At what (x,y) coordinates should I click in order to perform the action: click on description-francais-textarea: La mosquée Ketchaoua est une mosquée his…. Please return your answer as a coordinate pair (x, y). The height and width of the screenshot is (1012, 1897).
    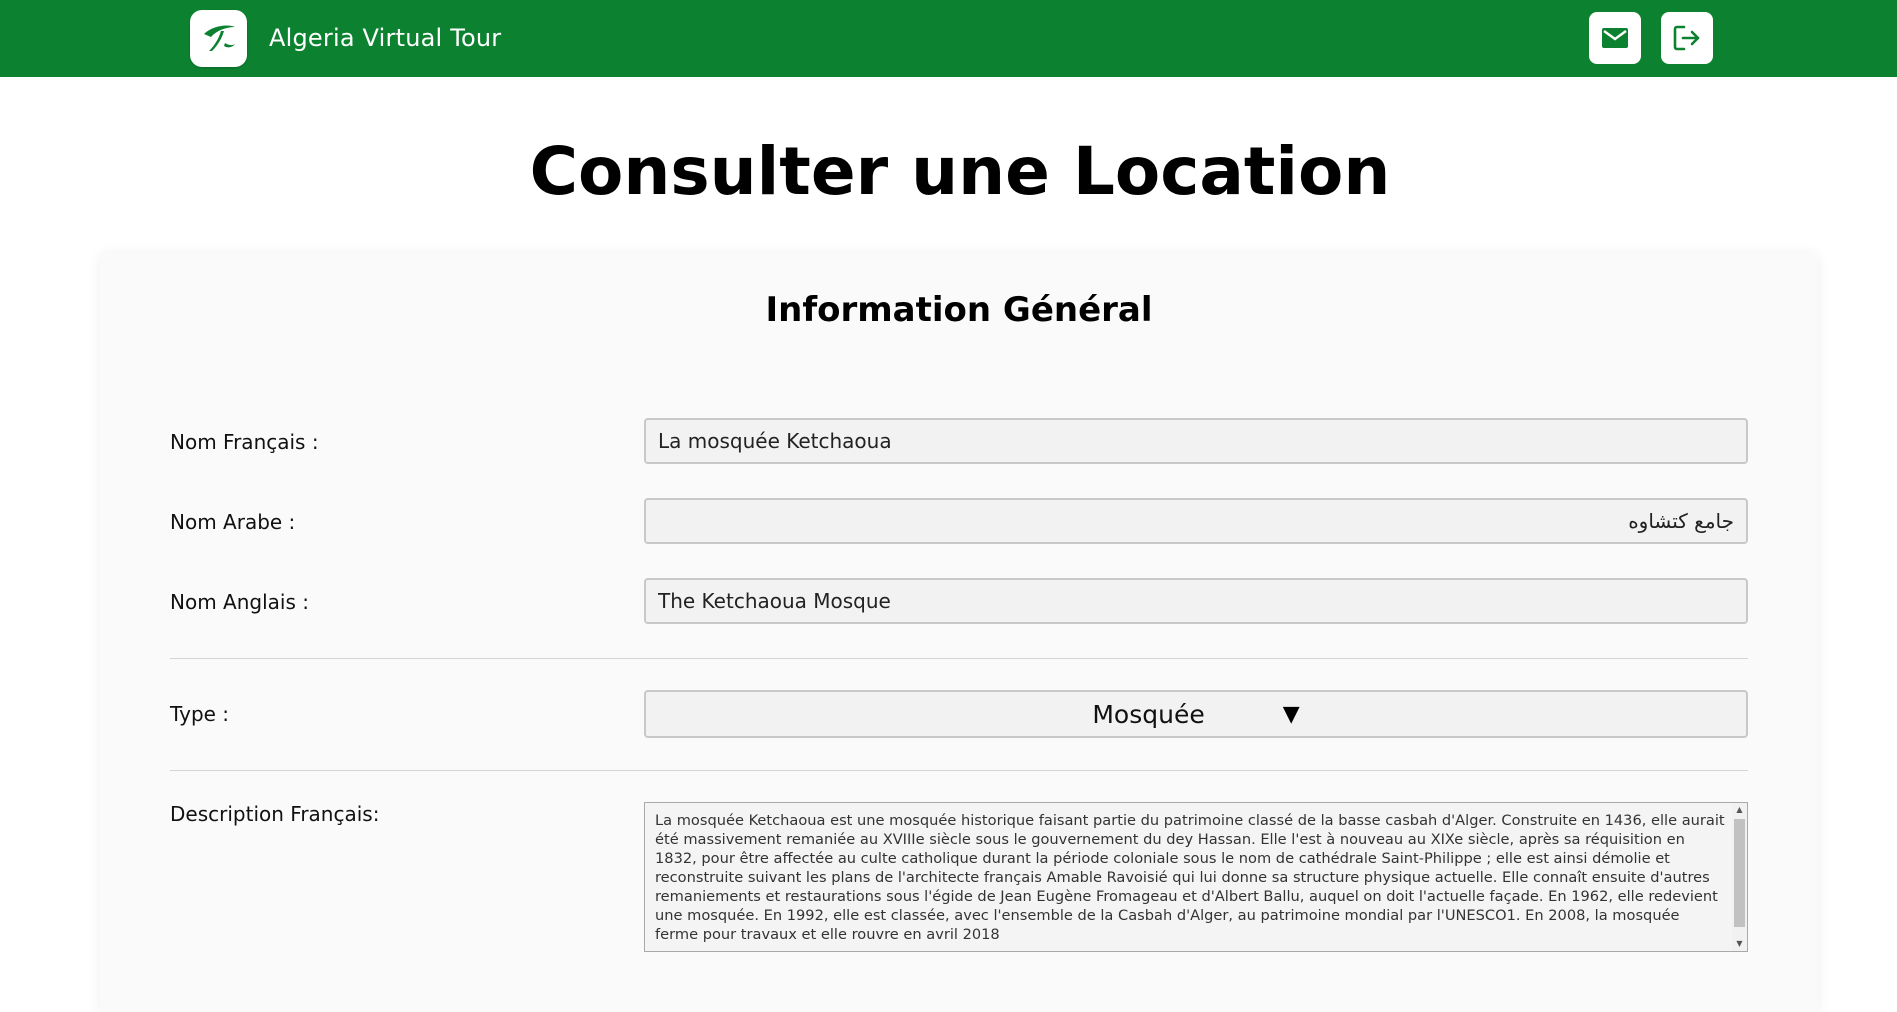
    Looking at the image, I should click on (1196, 877).